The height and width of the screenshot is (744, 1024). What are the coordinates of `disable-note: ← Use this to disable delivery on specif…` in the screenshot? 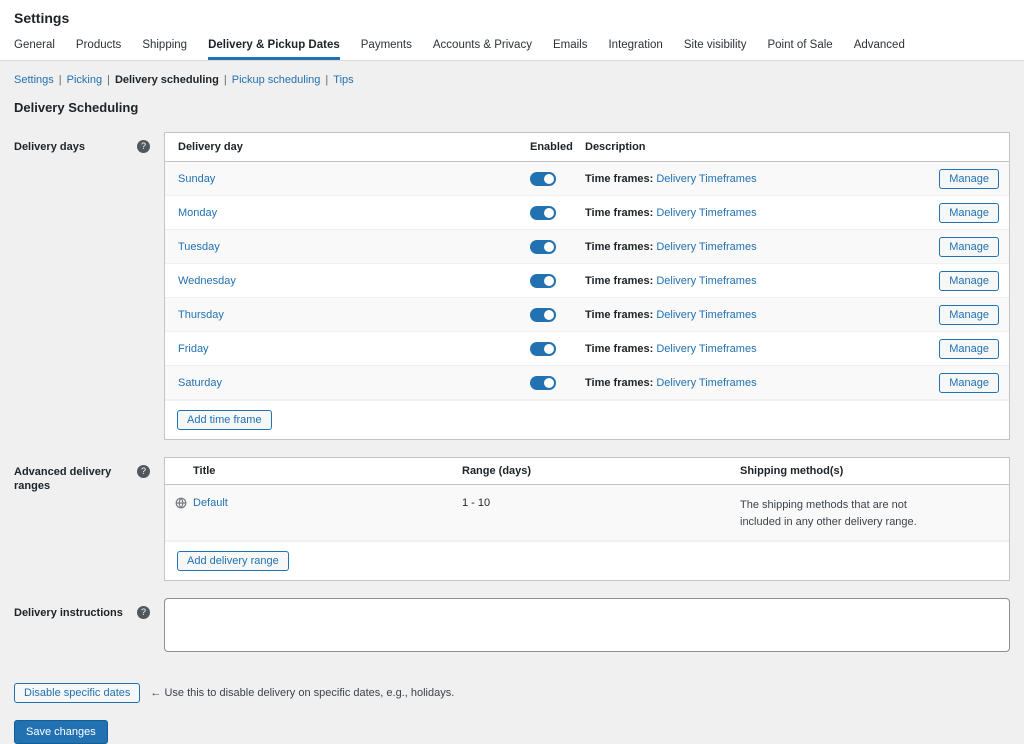 It's located at (302, 693).